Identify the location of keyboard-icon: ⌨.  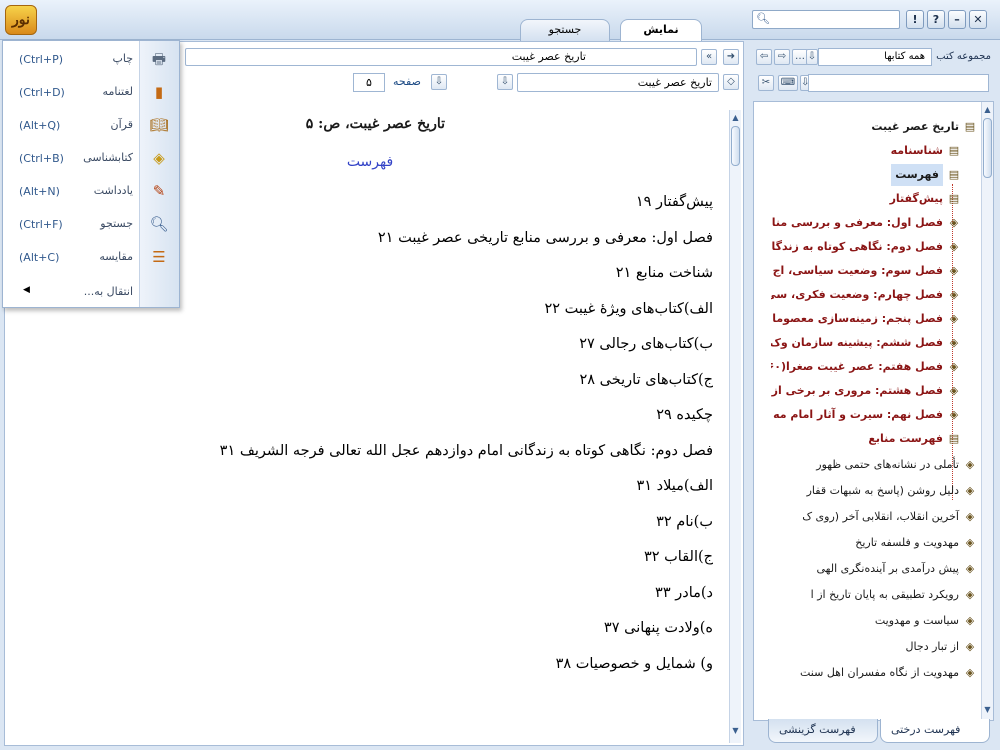
(788, 83).